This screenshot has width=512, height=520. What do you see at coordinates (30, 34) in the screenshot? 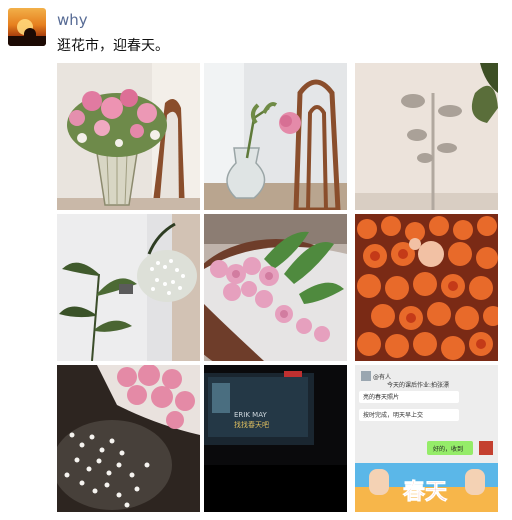
I see `avatar-silhouette` at bounding box center [30, 34].